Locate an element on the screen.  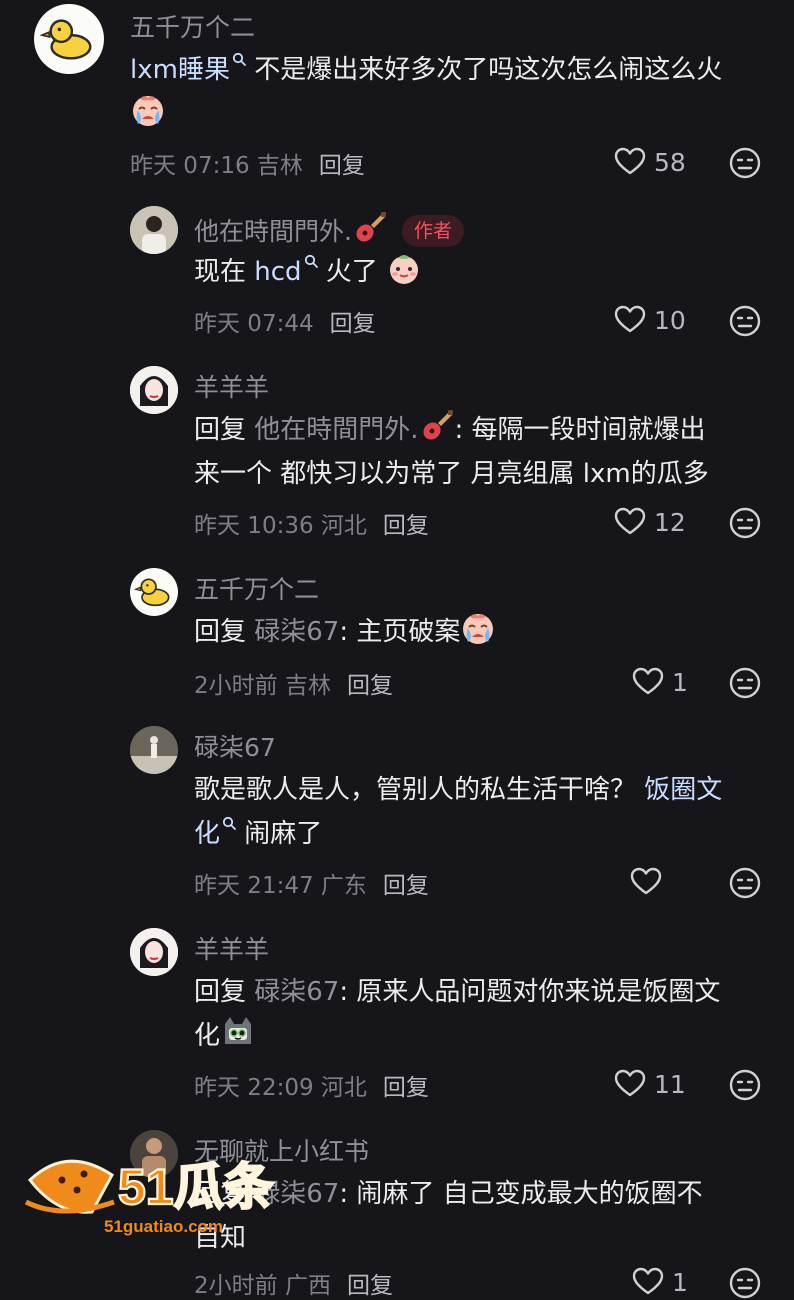
like-count: 58 is located at coordinates (670, 162).